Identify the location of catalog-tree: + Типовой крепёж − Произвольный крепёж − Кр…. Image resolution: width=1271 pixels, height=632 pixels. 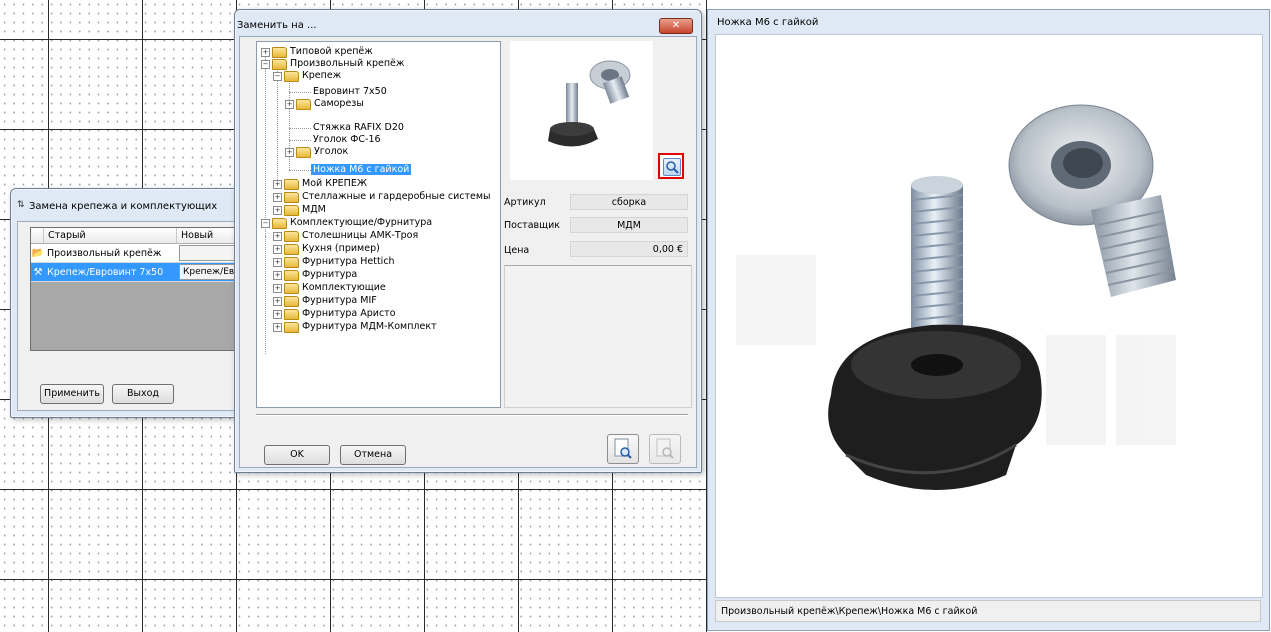
(378, 224).